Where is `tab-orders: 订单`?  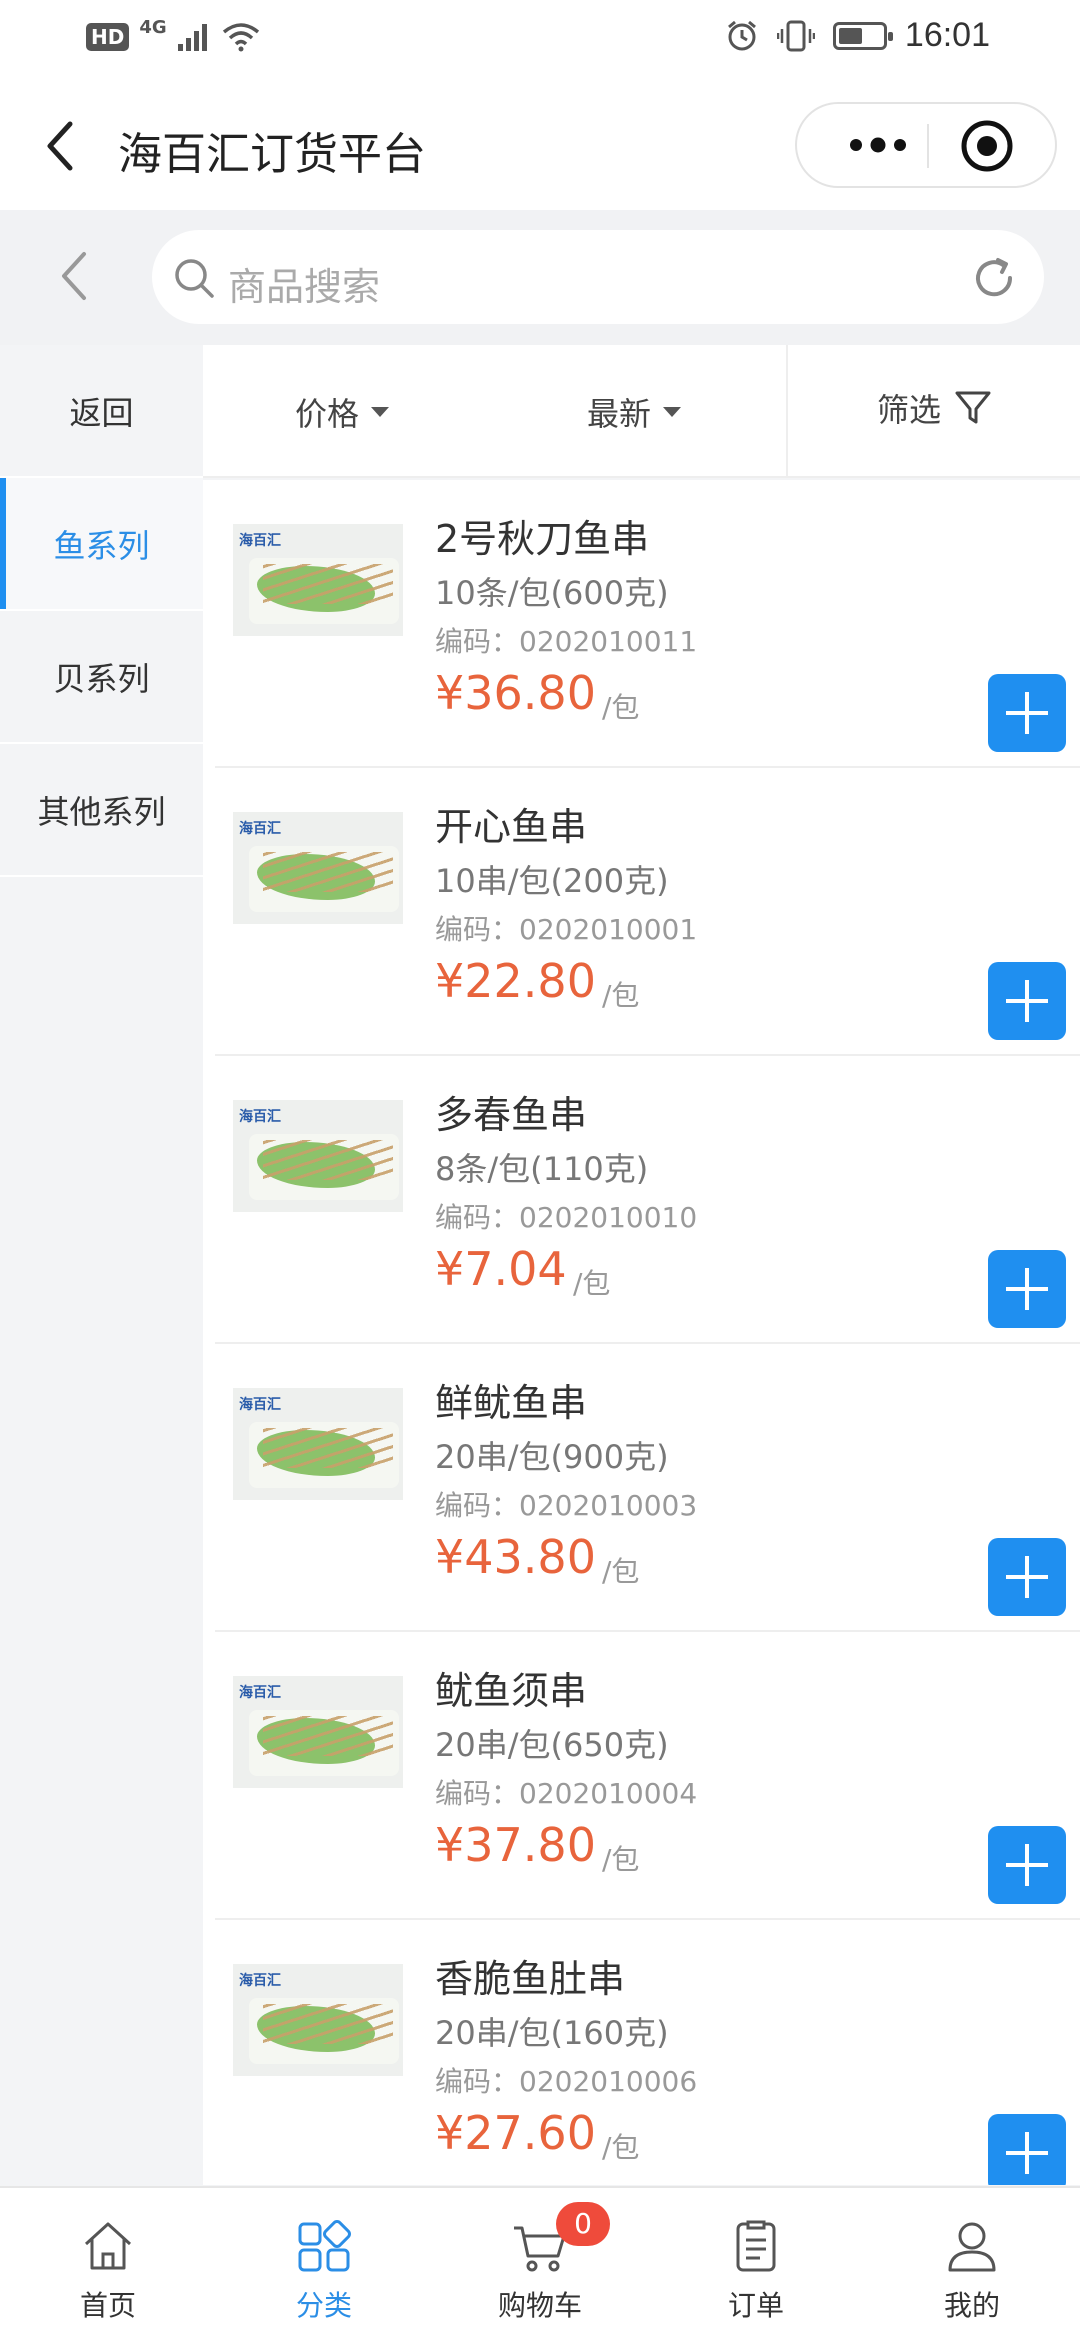 tab-orders: 订单 is located at coordinates (756, 2264).